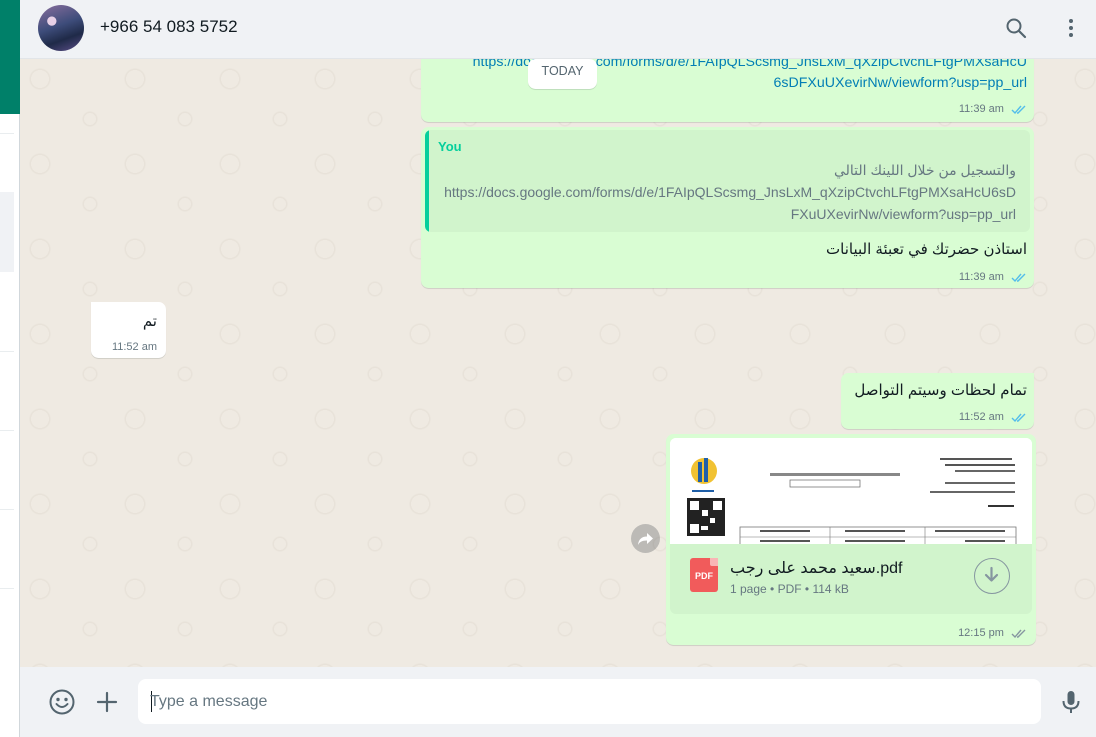  What do you see at coordinates (562, 74) in the screenshot?
I see `date-divider: TODAY` at bounding box center [562, 74].